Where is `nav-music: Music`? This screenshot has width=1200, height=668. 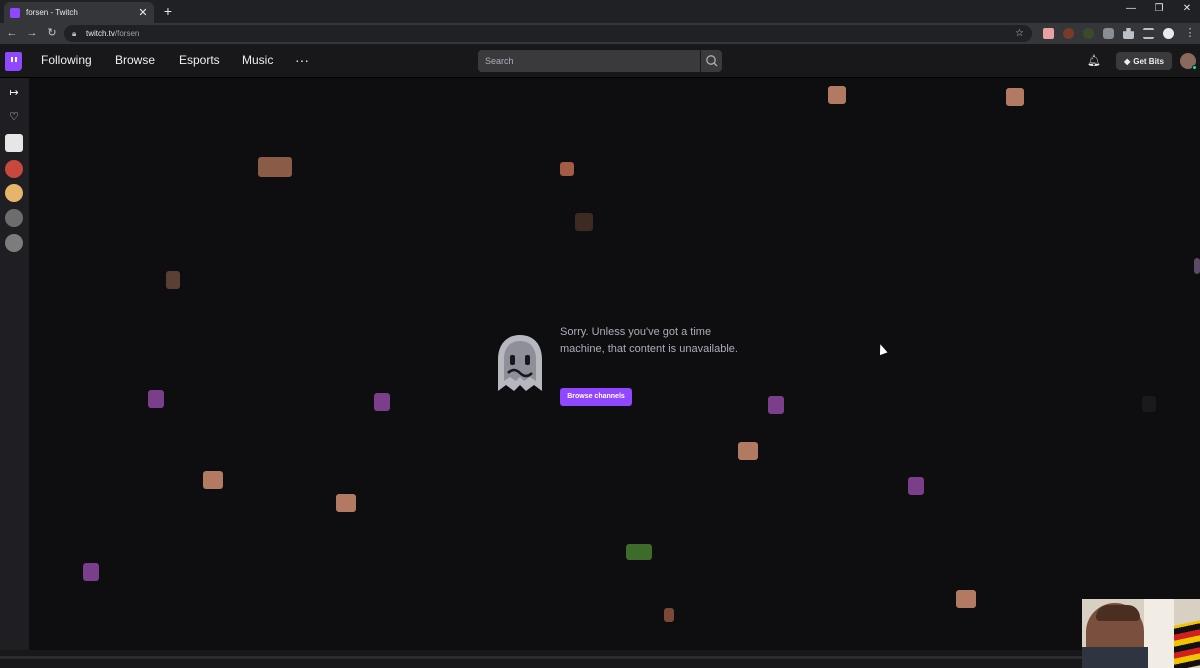
nav-music: Music is located at coordinates (257, 60).